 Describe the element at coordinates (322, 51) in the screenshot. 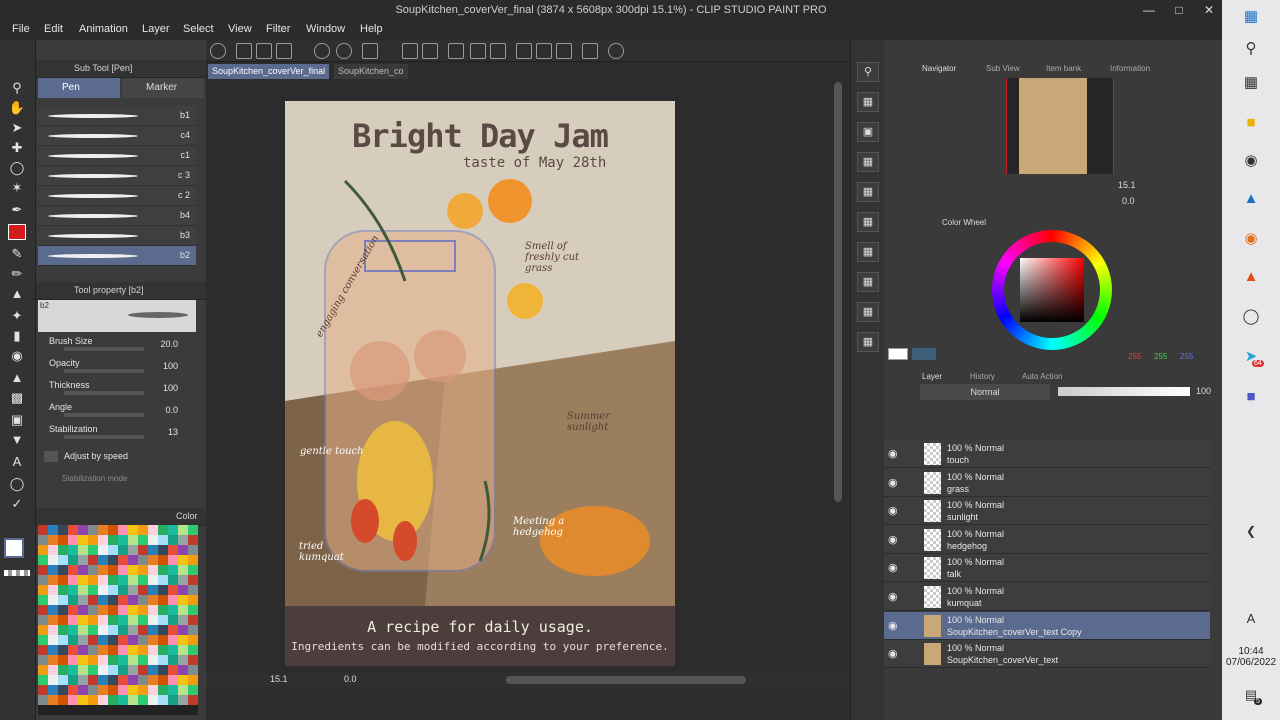

I see `undo-icon` at that location.